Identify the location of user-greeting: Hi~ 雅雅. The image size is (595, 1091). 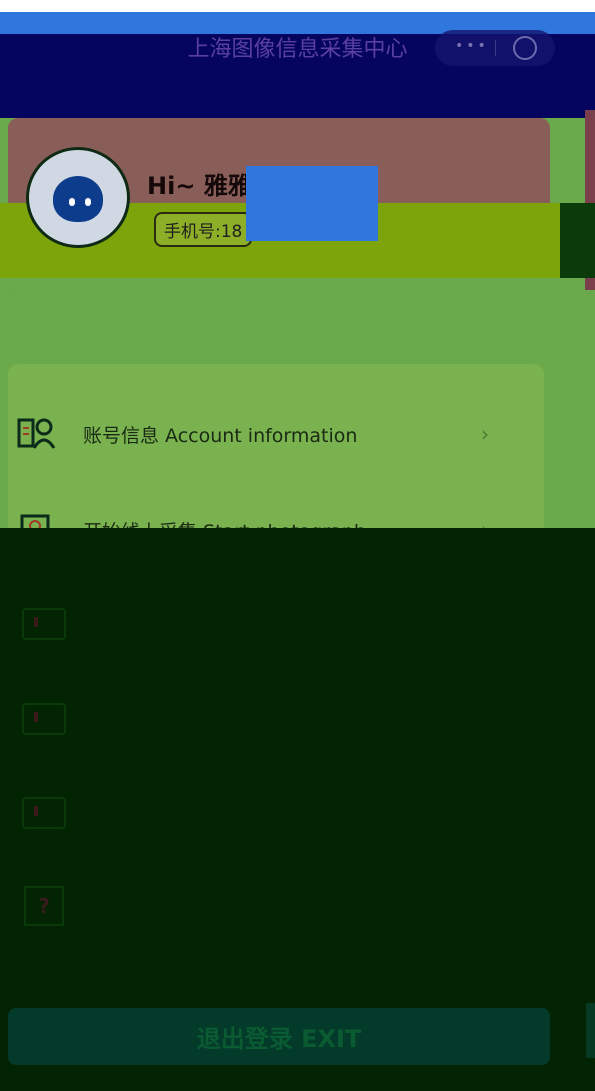
(199, 186).